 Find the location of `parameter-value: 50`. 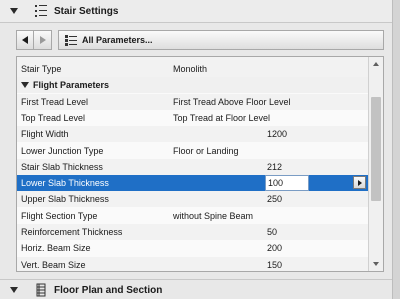

parameter-value: 50 is located at coordinates (272, 232).